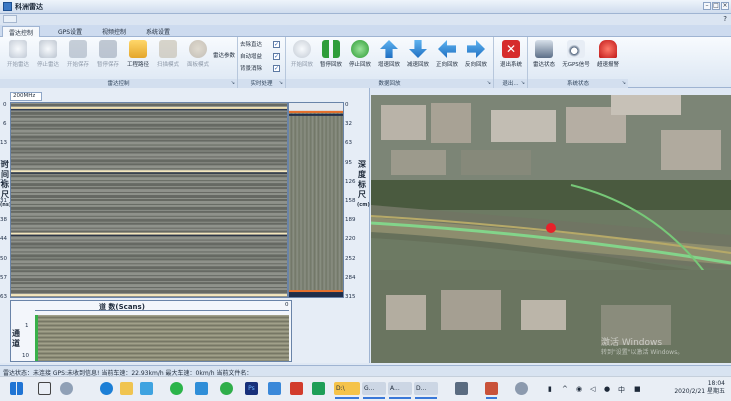  Describe the element at coordinates (347, 390) in the screenshot. I see `taskbar-explorer-window: D:\` at that location.